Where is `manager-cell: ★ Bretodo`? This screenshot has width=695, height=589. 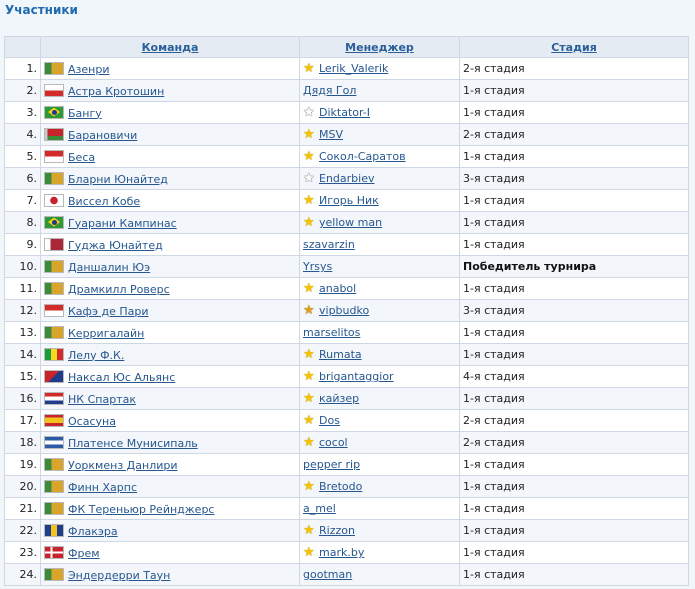
manager-cell: ★ Bretodo is located at coordinates (379, 486).